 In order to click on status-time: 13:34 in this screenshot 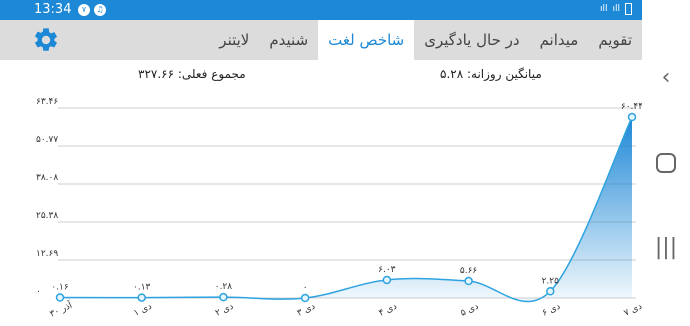, I will do `click(53, 9)`.